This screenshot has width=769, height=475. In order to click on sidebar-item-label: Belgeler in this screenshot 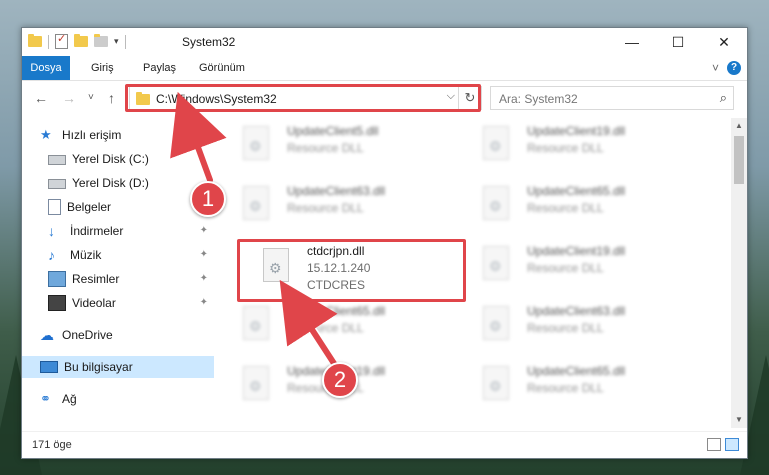, I will do `click(89, 207)`.